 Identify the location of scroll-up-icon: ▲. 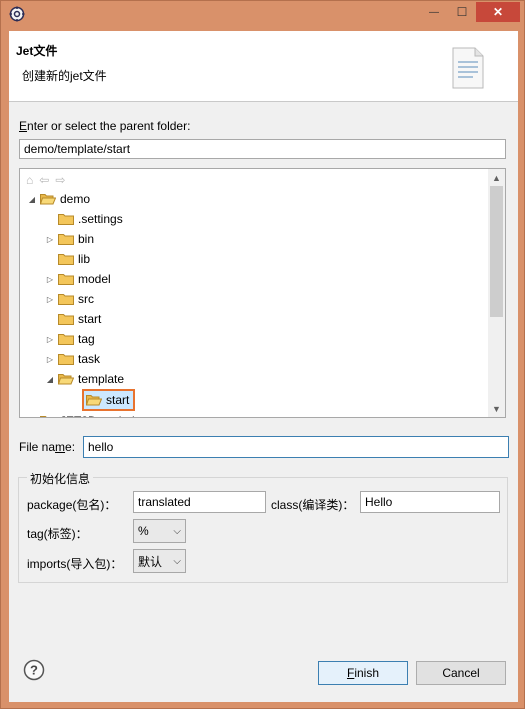
(496, 177).